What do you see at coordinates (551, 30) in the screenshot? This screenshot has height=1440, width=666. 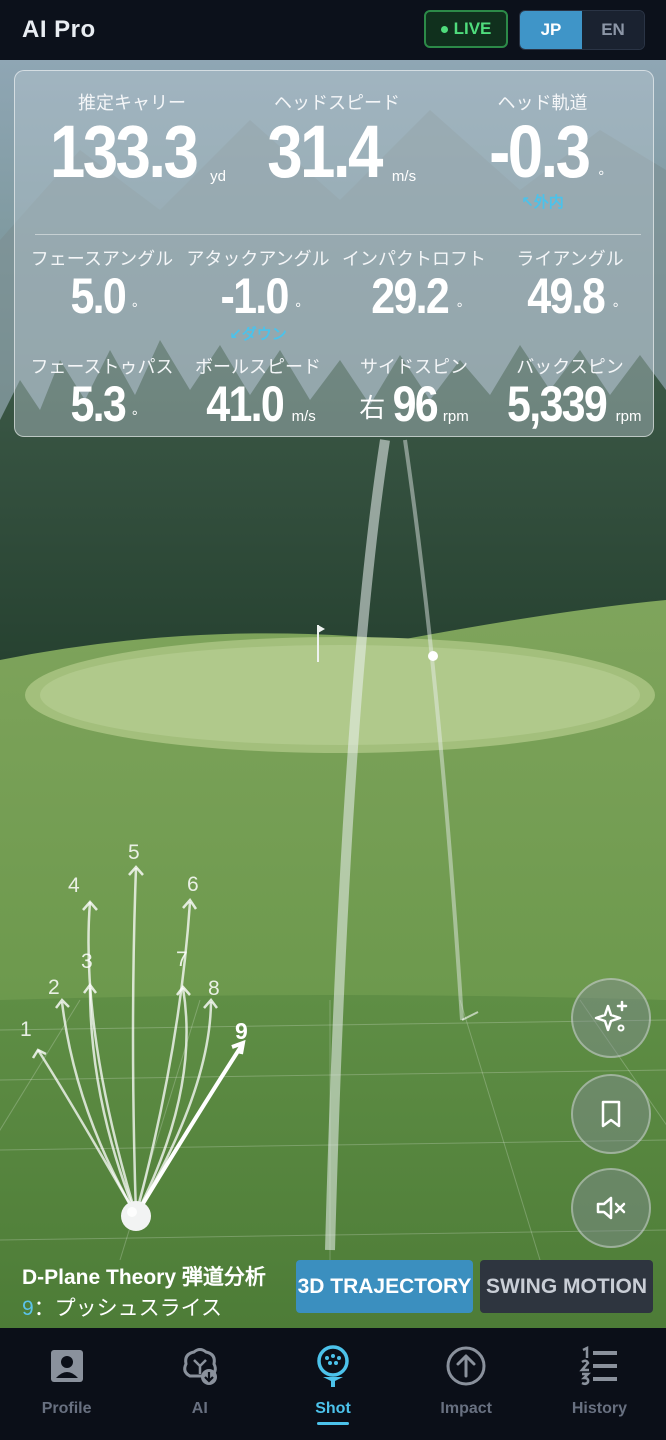 I see `lang-jp-button: JP` at bounding box center [551, 30].